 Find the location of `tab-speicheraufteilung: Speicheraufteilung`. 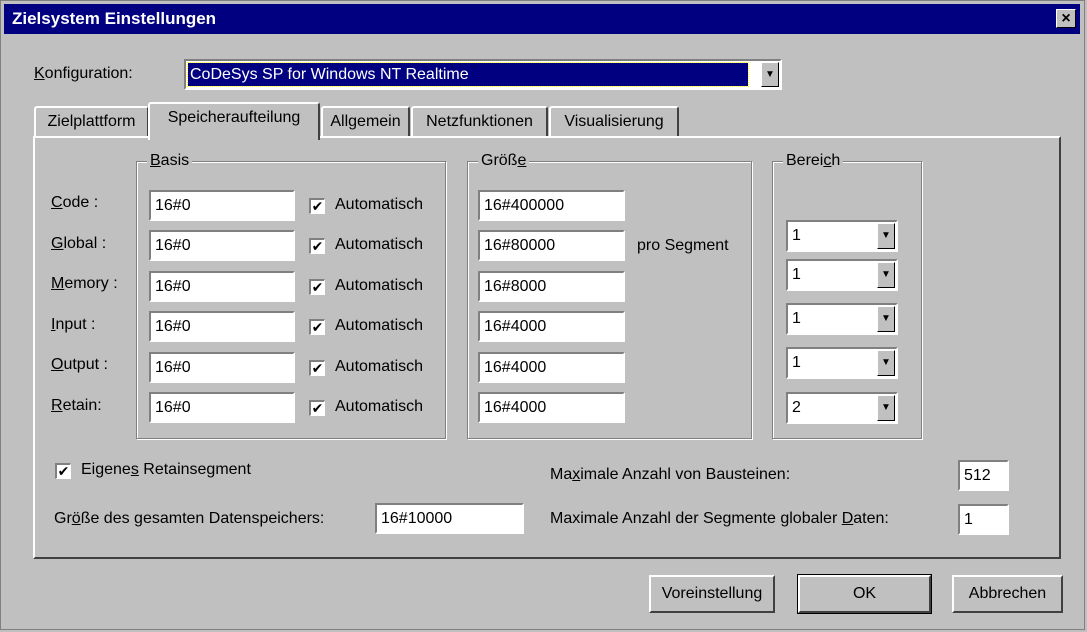

tab-speicheraufteilung: Speicheraufteilung is located at coordinates (234, 121).